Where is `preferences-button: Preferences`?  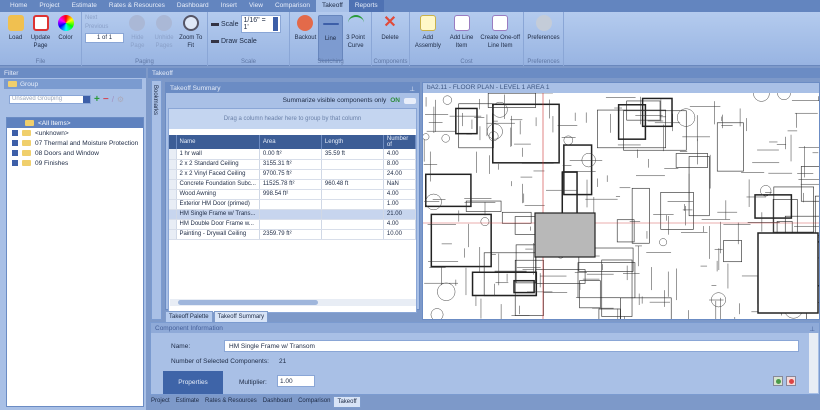
preferences-button: Preferences is located at coordinates (543, 28).